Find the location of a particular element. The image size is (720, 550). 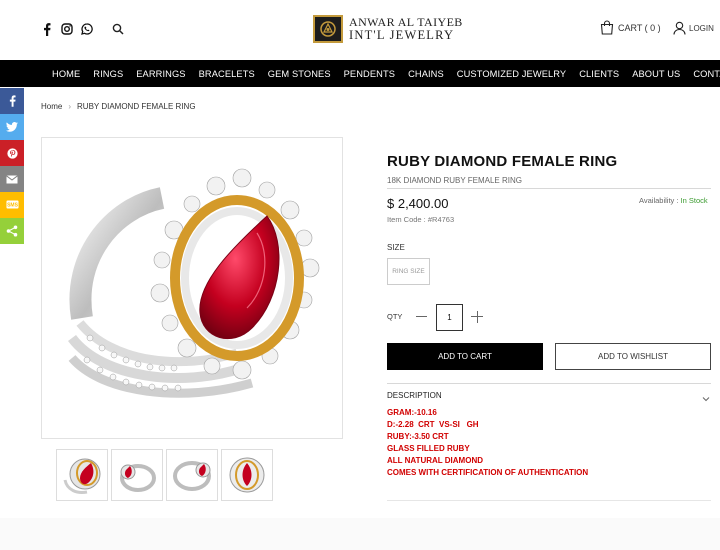

nav-item-contact-us: CONTACT US is located at coordinates (706, 74).